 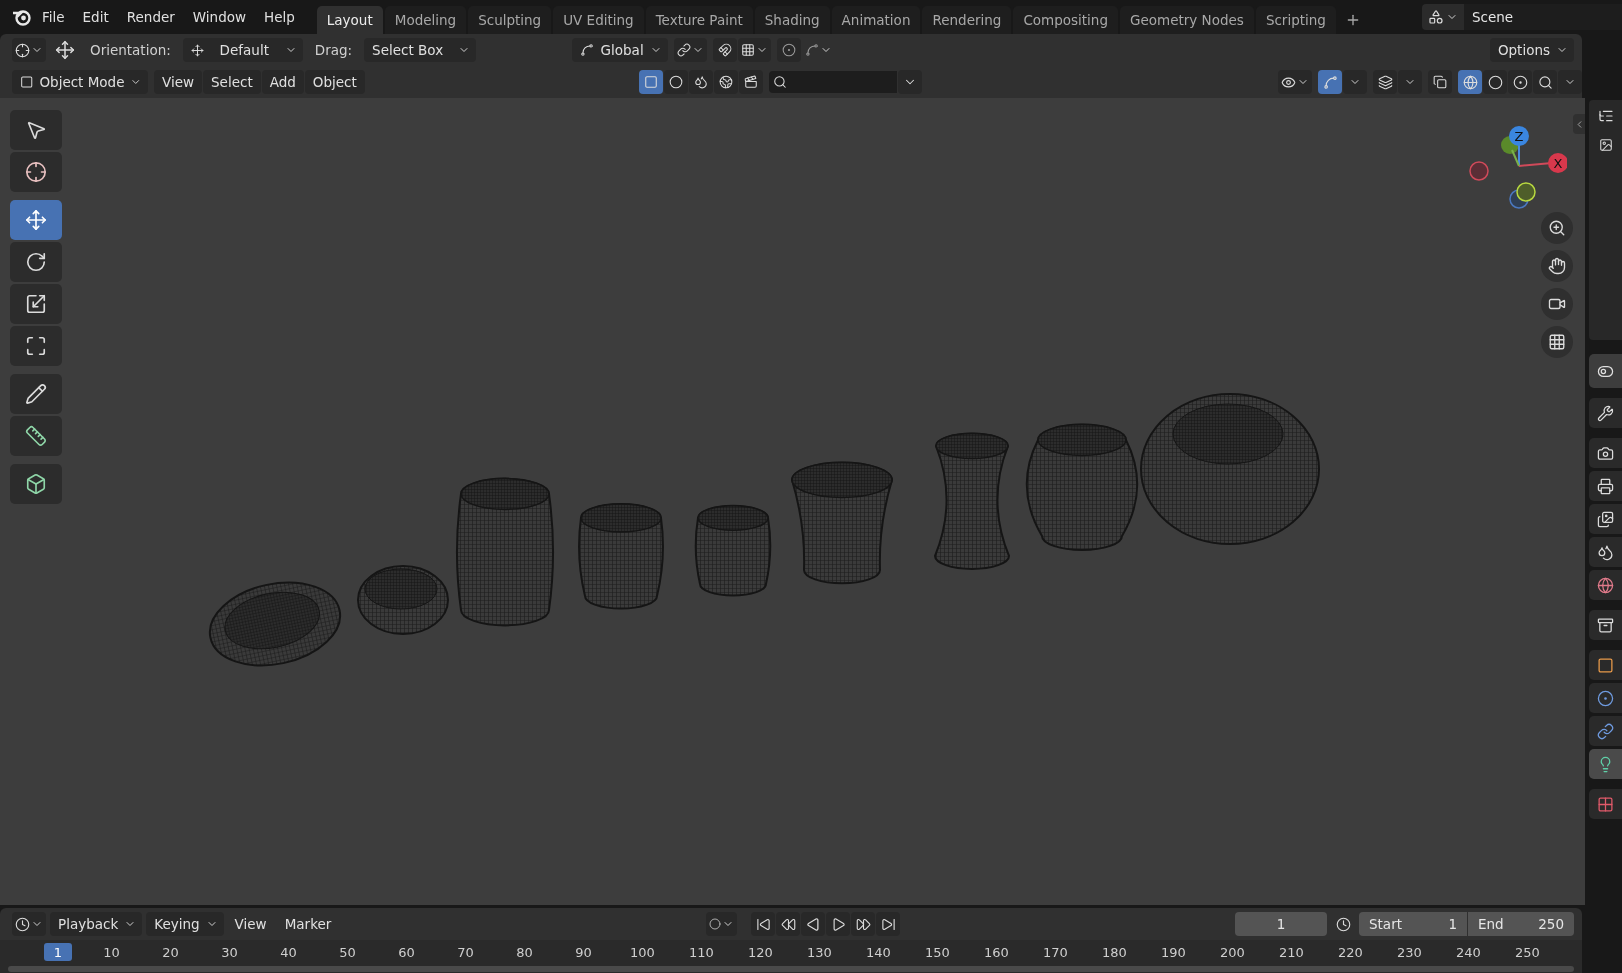 I want to click on constraint-icon, so click(x=1605, y=731).